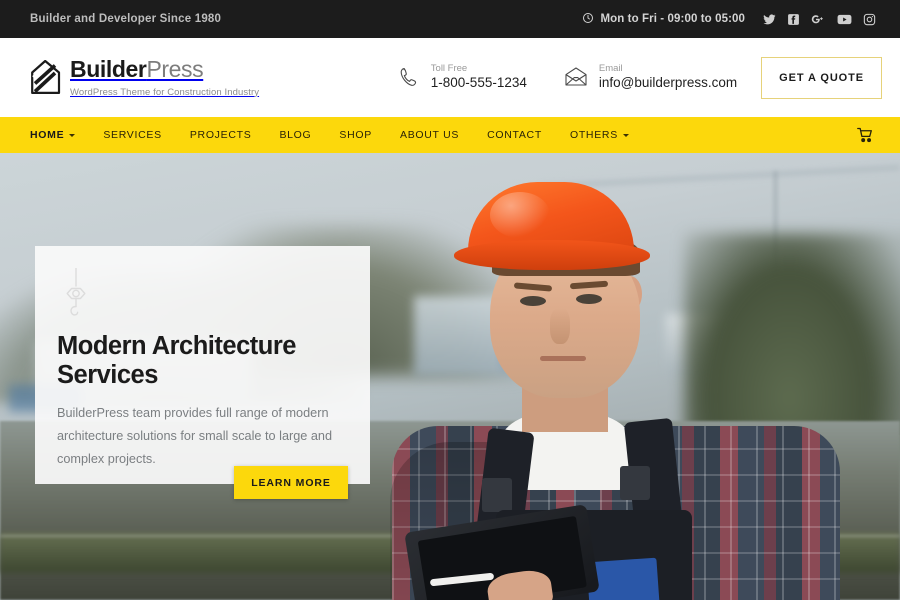  Describe the element at coordinates (589, 299) in the screenshot. I see `worker-eye-right` at that location.